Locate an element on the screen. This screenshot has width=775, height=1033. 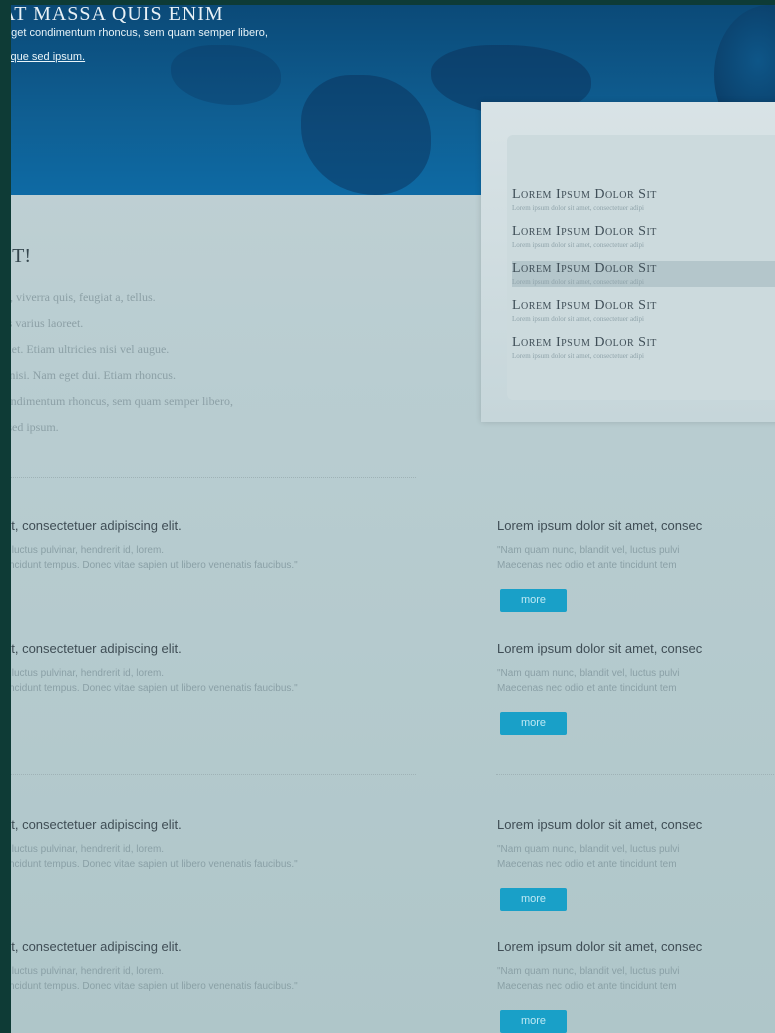
hero-title: AT MASSA QUIS ENIM is located at coordinates (117, 15).